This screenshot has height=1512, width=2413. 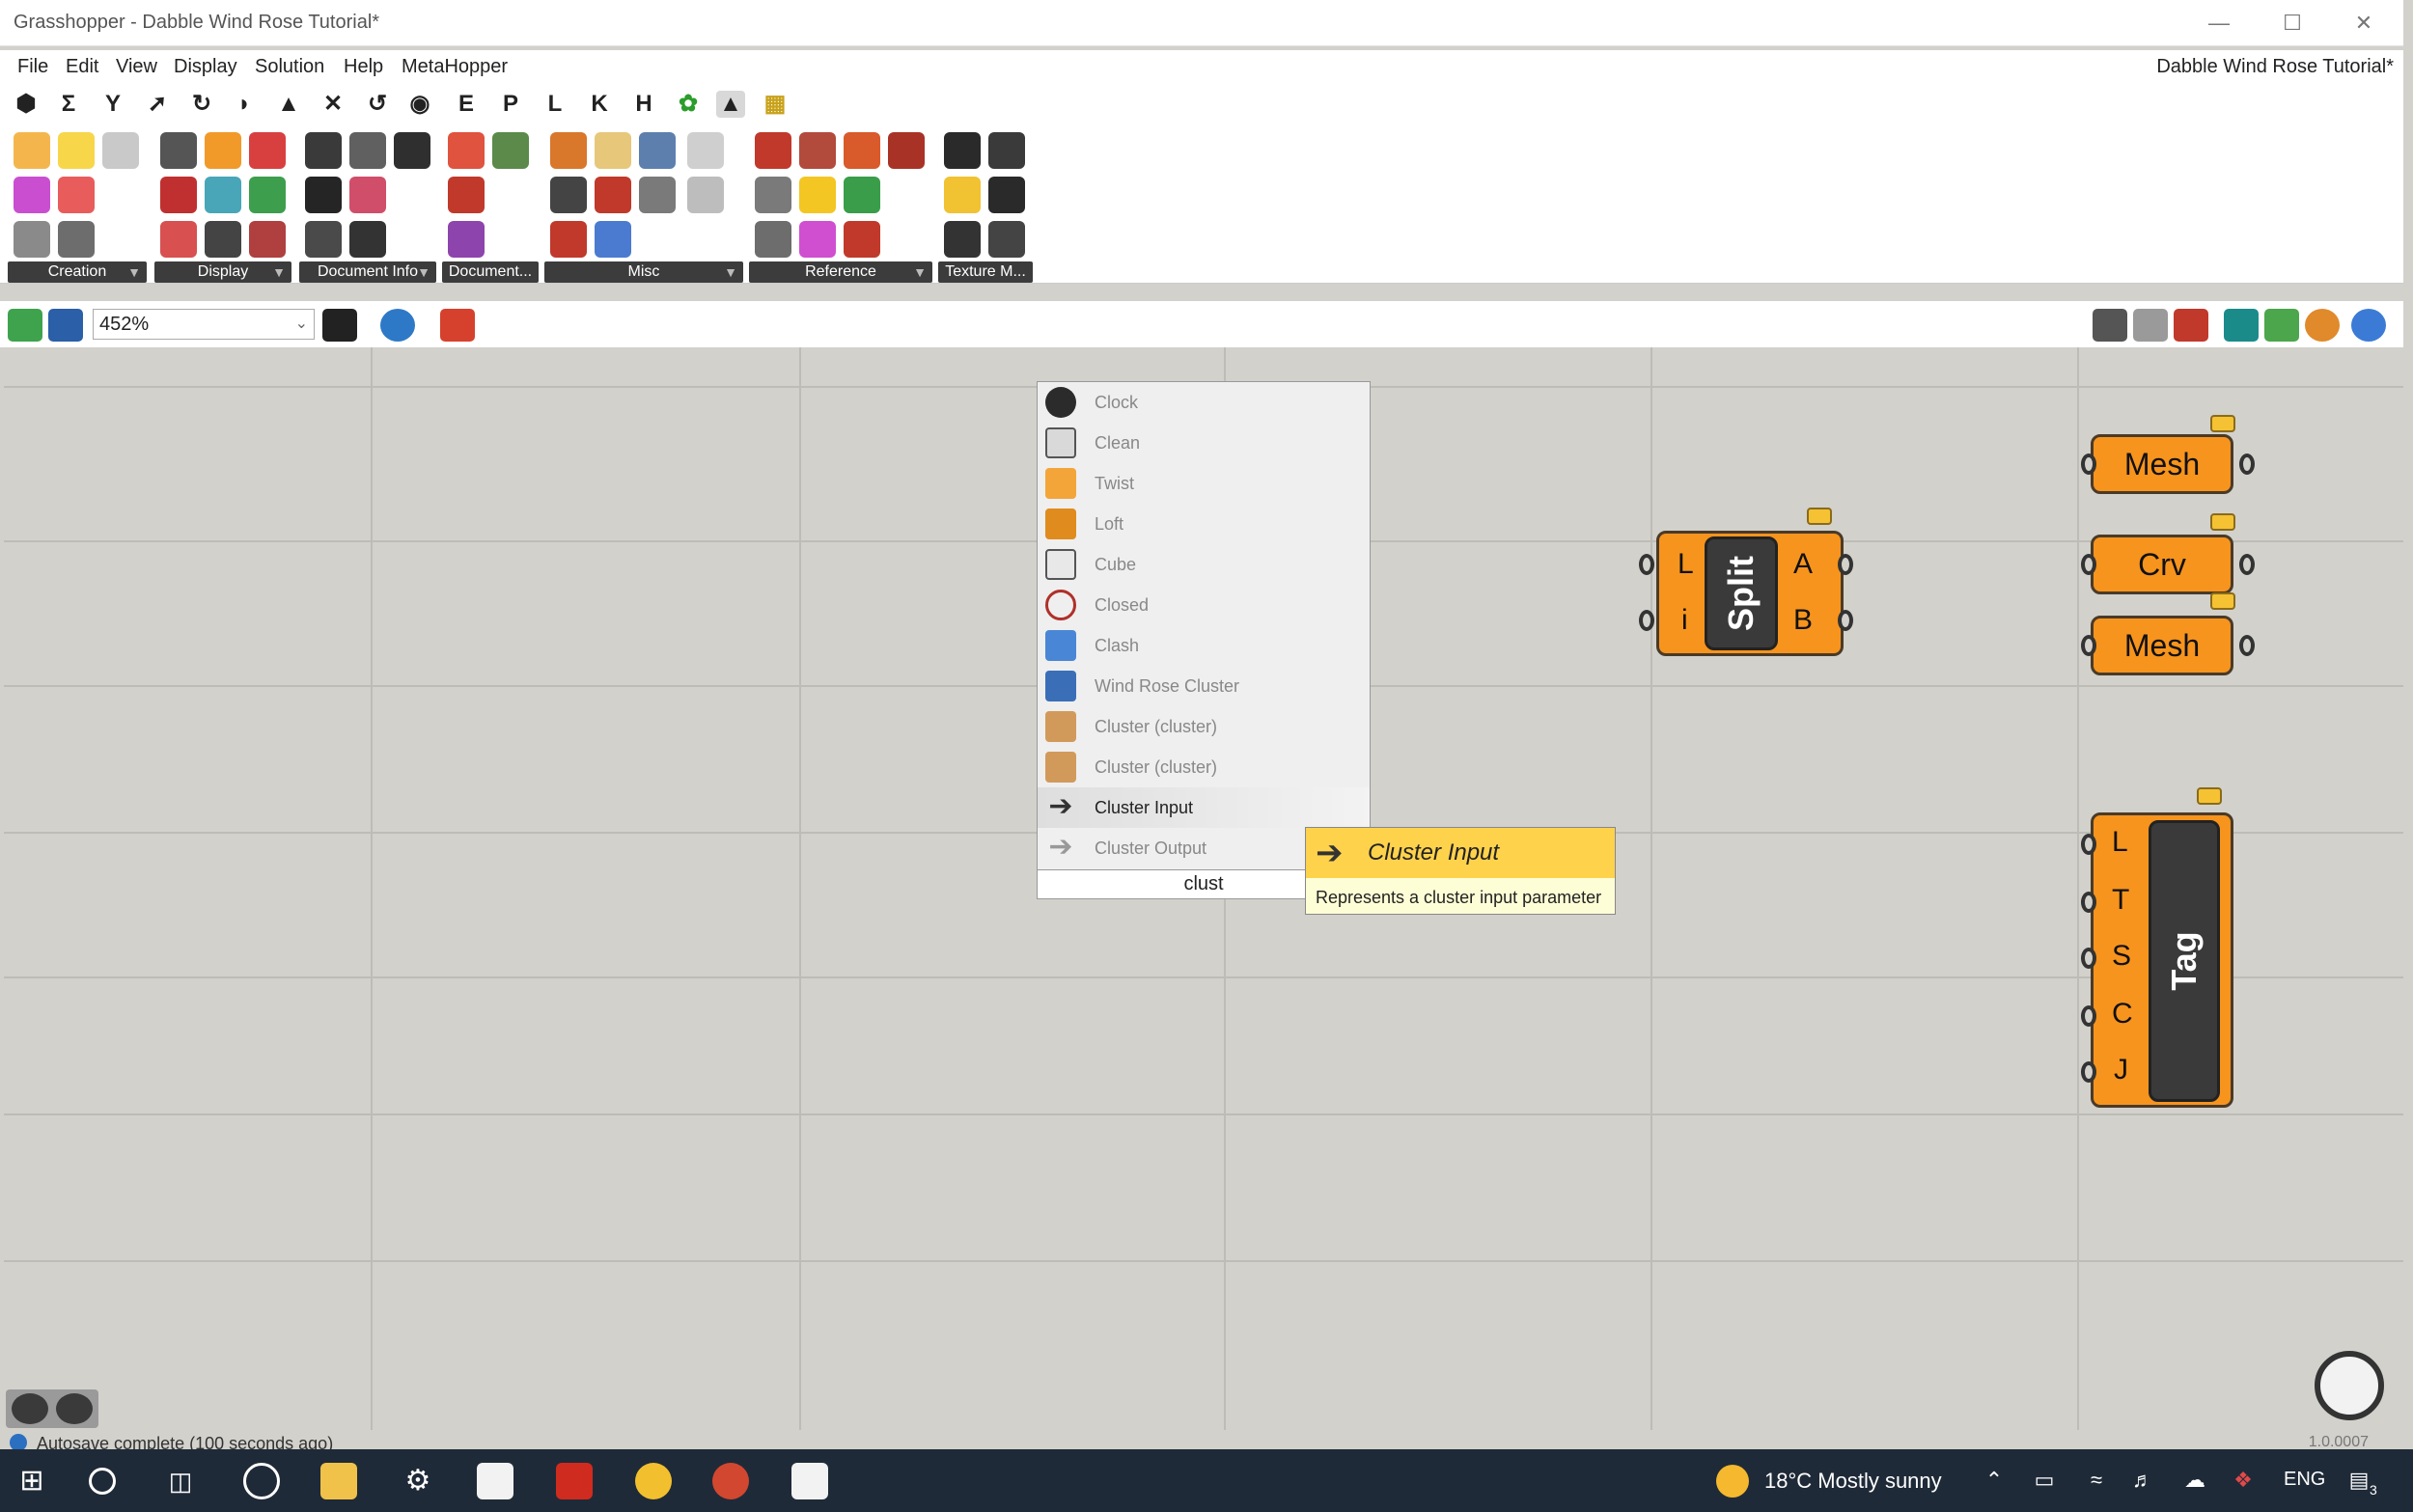 What do you see at coordinates (32, 150) in the screenshot?
I see `sun-icon` at bounding box center [32, 150].